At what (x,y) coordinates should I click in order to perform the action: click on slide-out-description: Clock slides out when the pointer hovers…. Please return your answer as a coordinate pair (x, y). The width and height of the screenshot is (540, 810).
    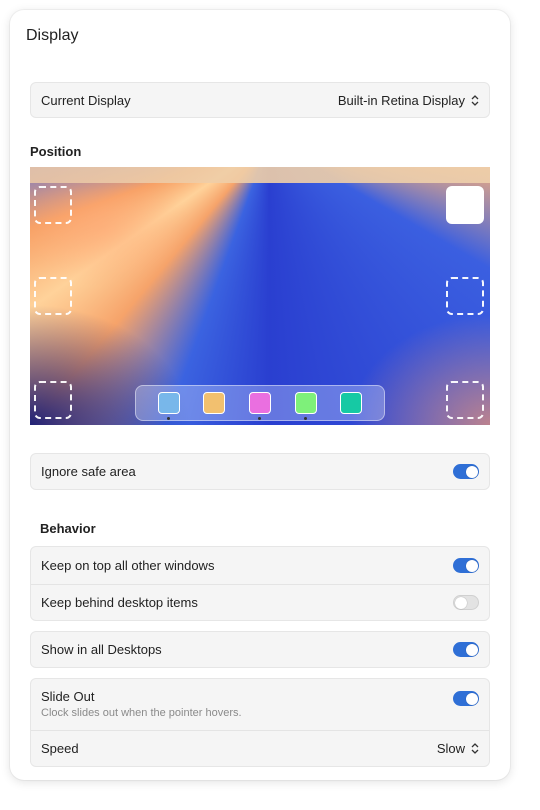
    Looking at the image, I should click on (141, 713).